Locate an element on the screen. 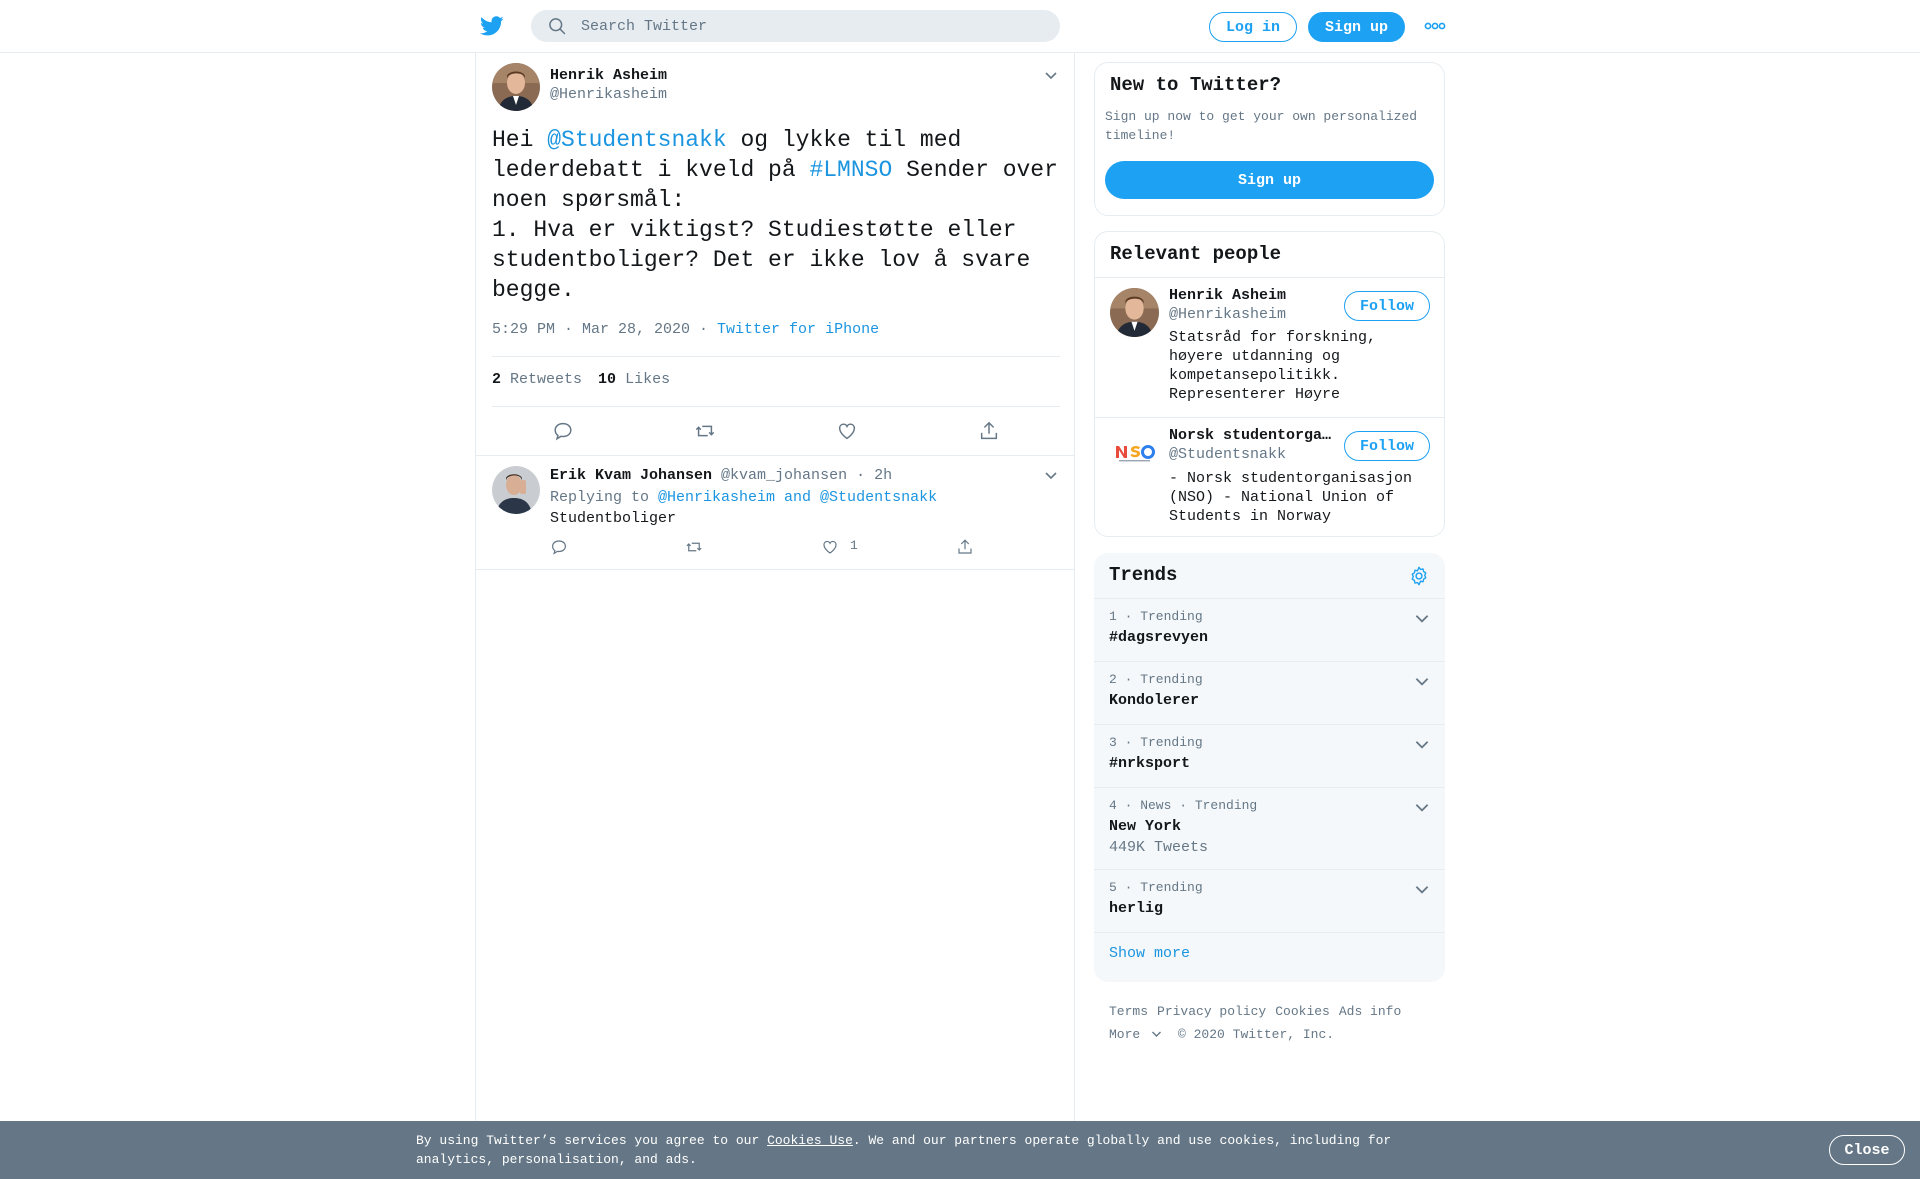 The height and width of the screenshot is (1179, 1920). avatar-henrik-asheim-icon is located at coordinates (516, 87).